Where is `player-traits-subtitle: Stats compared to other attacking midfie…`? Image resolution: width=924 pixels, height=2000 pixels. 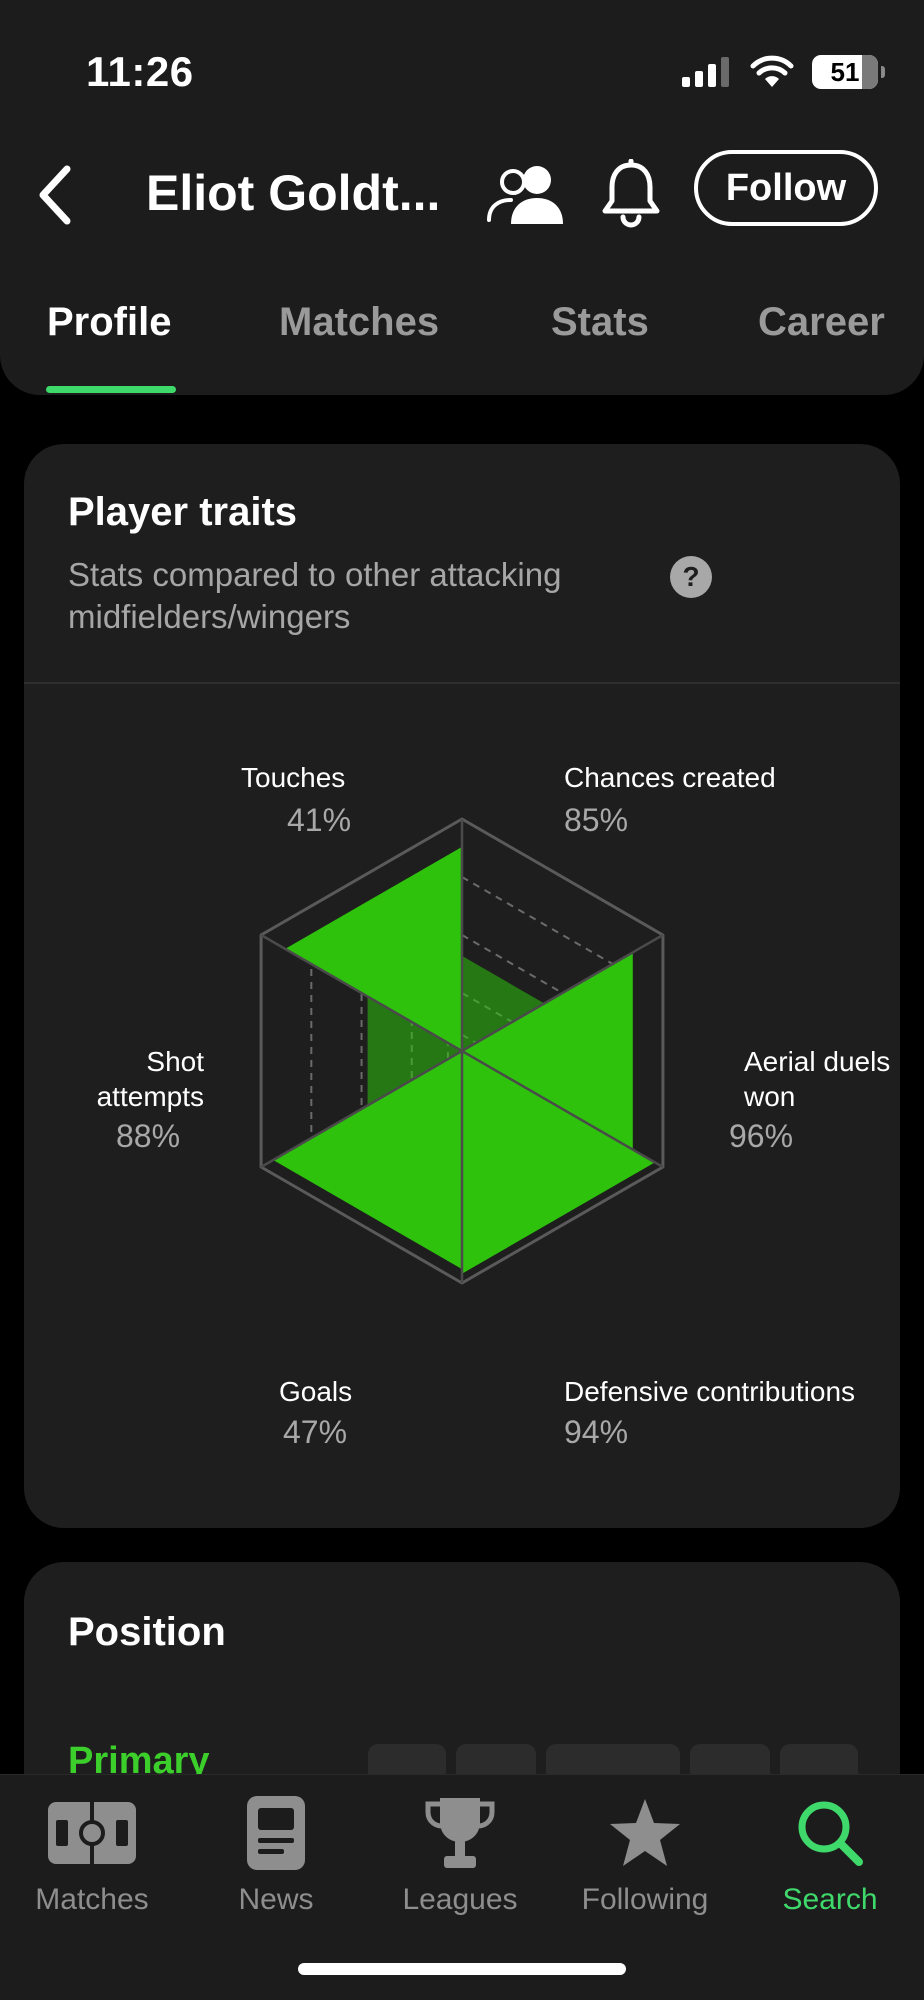 player-traits-subtitle: Stats compared to other attacking midfie… is located at coordinates (315, 595).